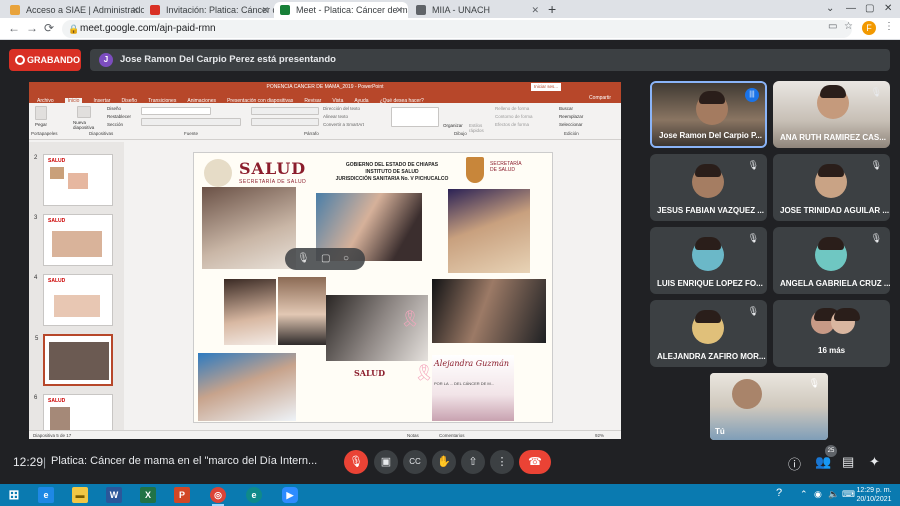 The image size is (900, 506). Describe the element at coordinates (804, 494) in the screenshot. I see `tray-chevron-icon: ⌃` at that location.